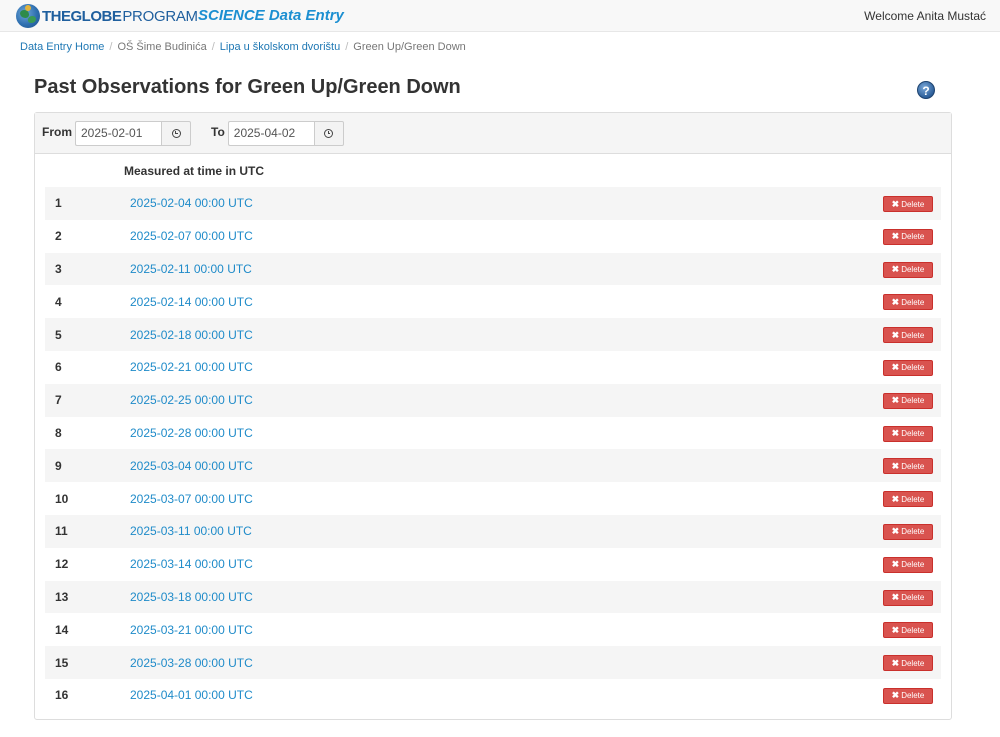 The image size is (1000, 737). Describe the element at coordinates (191, 630) in the screenshot. I see `observation-time-link: 2025-03-21 00:00 UTC` at that location.